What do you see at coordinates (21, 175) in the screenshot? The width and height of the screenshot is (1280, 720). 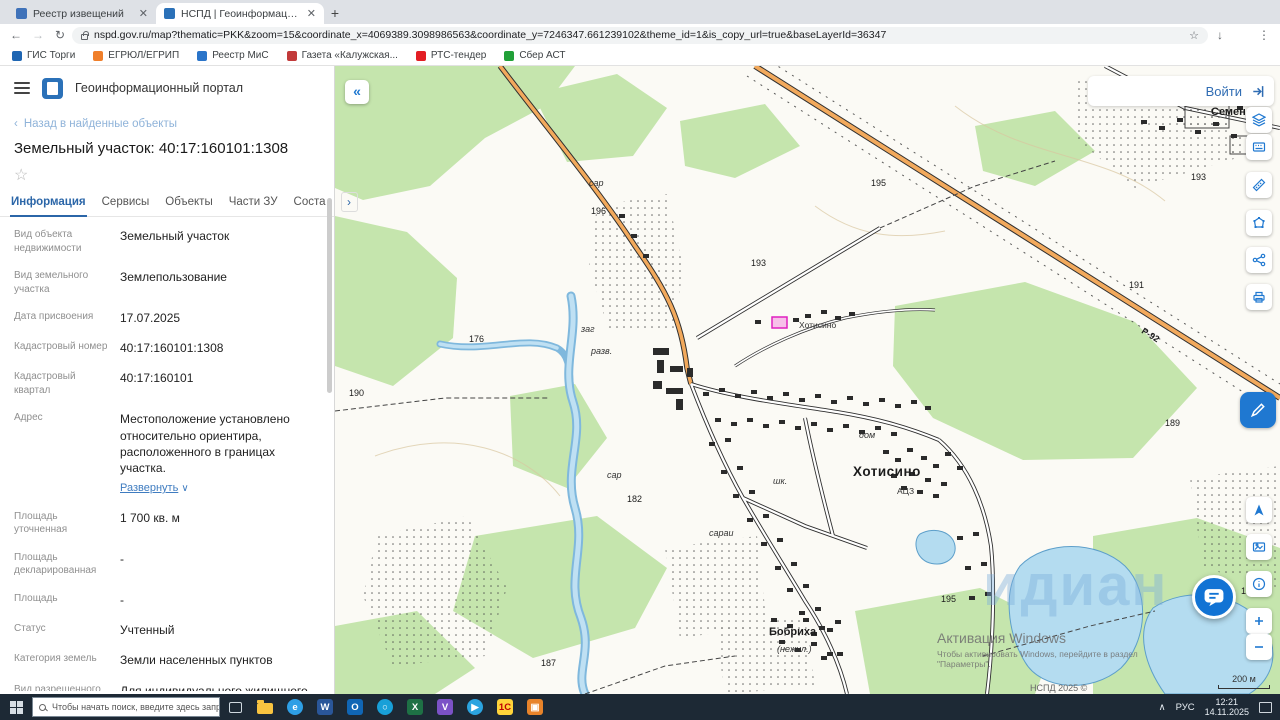 I see `favorite-star-icon: ☆` at bounding box center [21, 175].